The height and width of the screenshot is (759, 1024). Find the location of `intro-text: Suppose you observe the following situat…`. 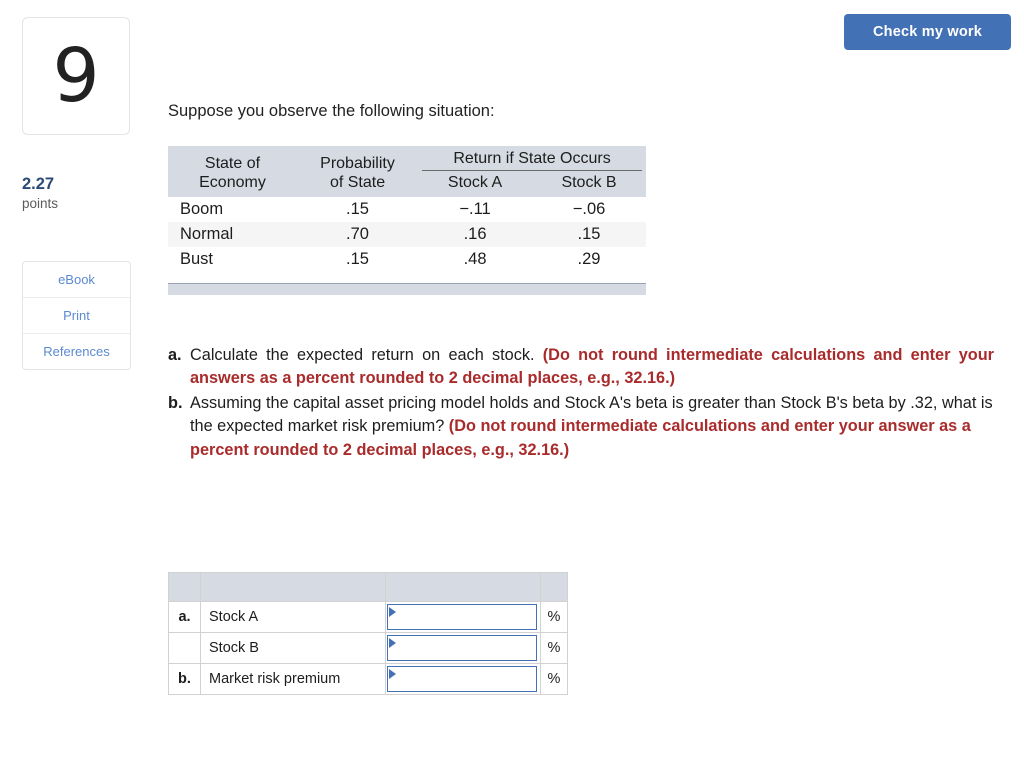

intro-text: Suppose you observe the following situat… is located at coordinates (331, 111).